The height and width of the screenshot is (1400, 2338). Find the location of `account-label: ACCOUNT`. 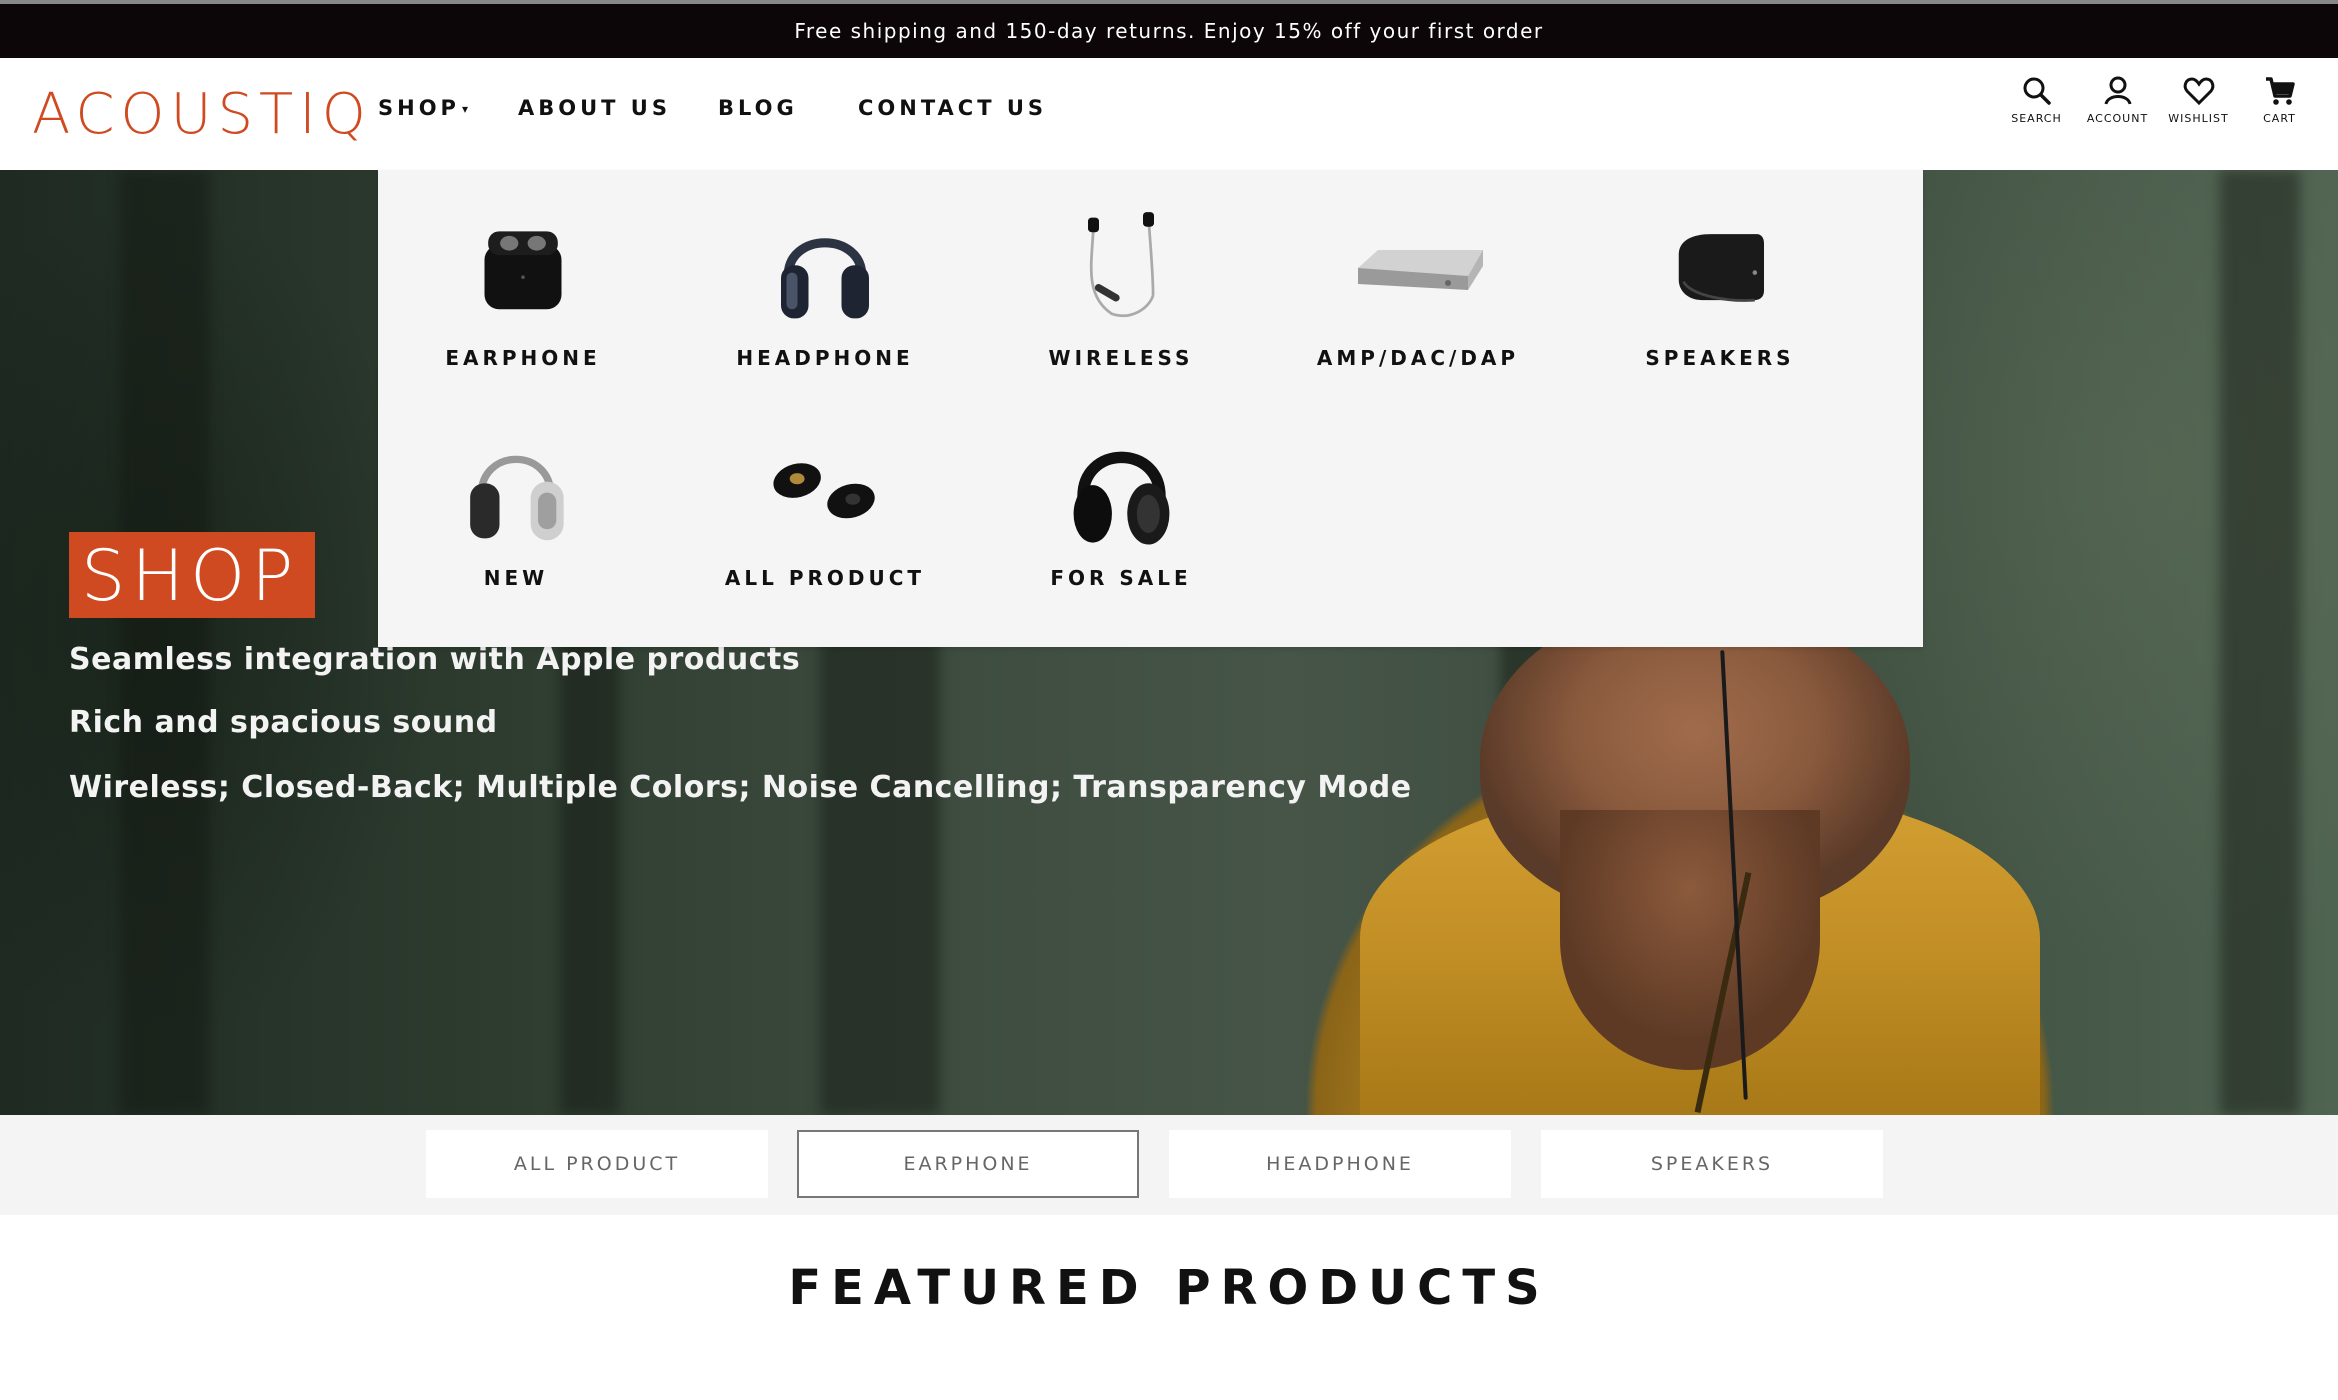

account-label: ACCOUNT is located at coordinates (2117, 118).